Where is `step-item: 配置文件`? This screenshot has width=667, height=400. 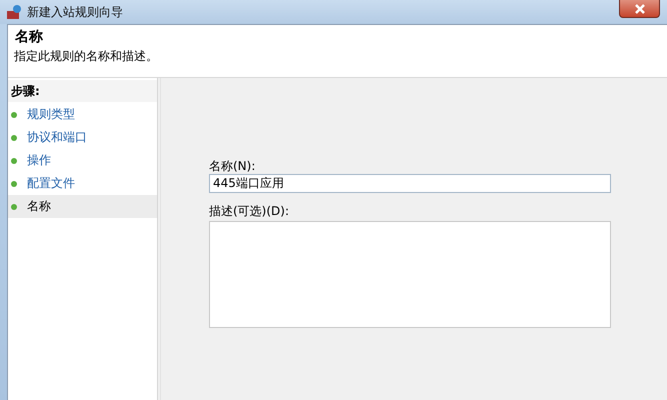
step-item: 配置文件 is located at coordinates (82, 183).